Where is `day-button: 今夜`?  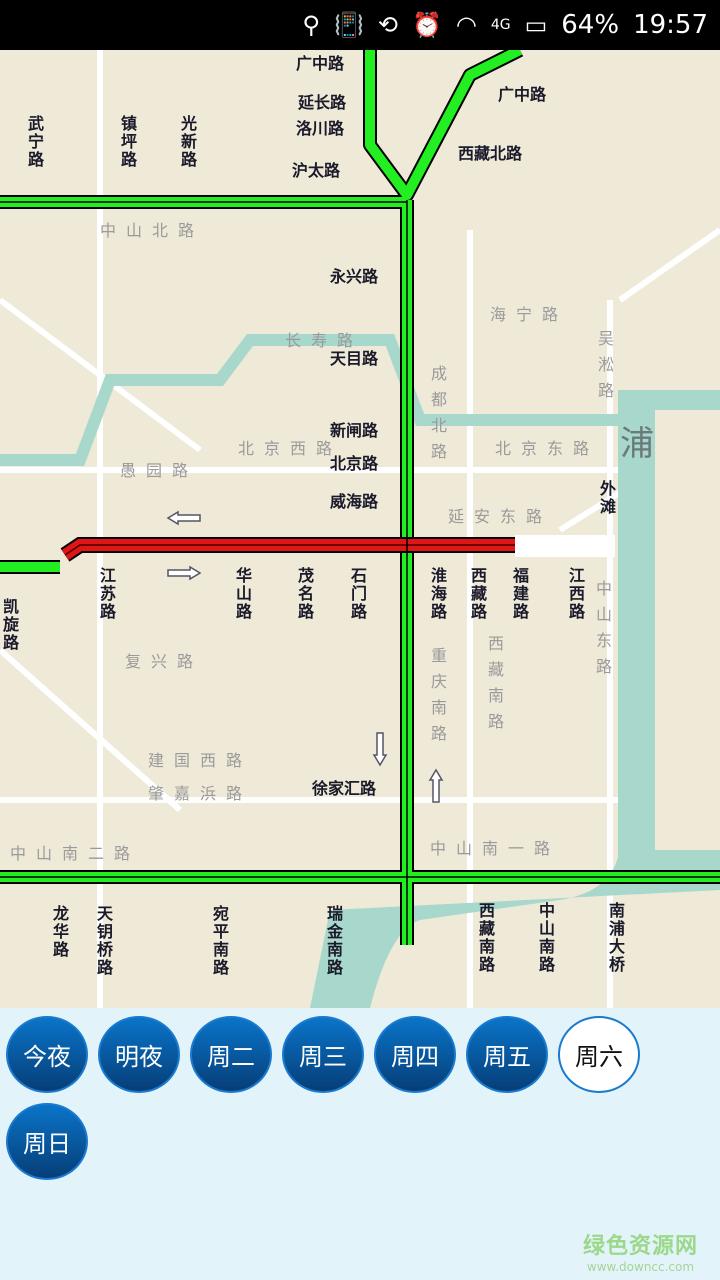 day-button: 今夜 is located at coordinates (47, 1054).